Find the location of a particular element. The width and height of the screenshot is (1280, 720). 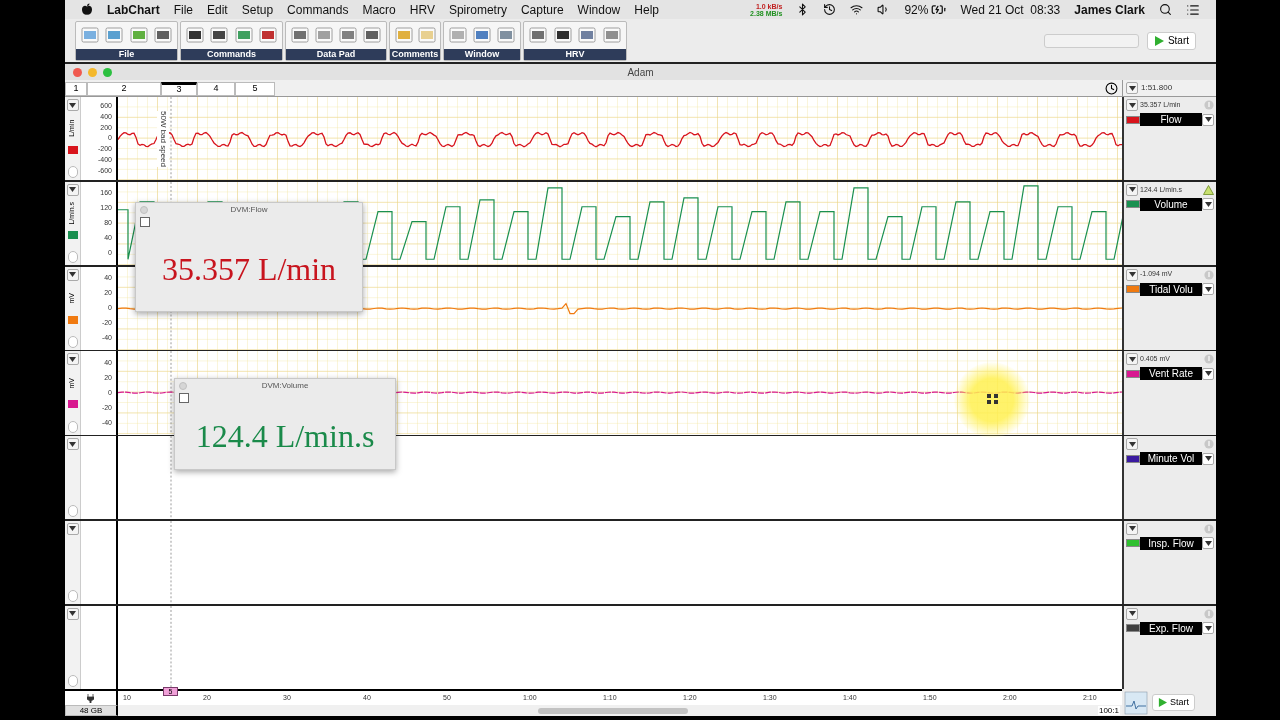

channel-name: Minute Vol is located at coordinates (1171, 459).